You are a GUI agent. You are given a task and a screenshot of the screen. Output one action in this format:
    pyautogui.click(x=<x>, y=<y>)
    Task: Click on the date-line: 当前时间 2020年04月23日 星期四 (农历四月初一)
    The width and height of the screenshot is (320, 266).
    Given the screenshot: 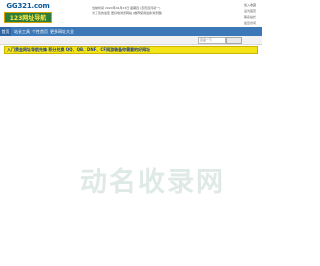 What is the action you would take?
    pyautogui.click(x=126, y=8)
    